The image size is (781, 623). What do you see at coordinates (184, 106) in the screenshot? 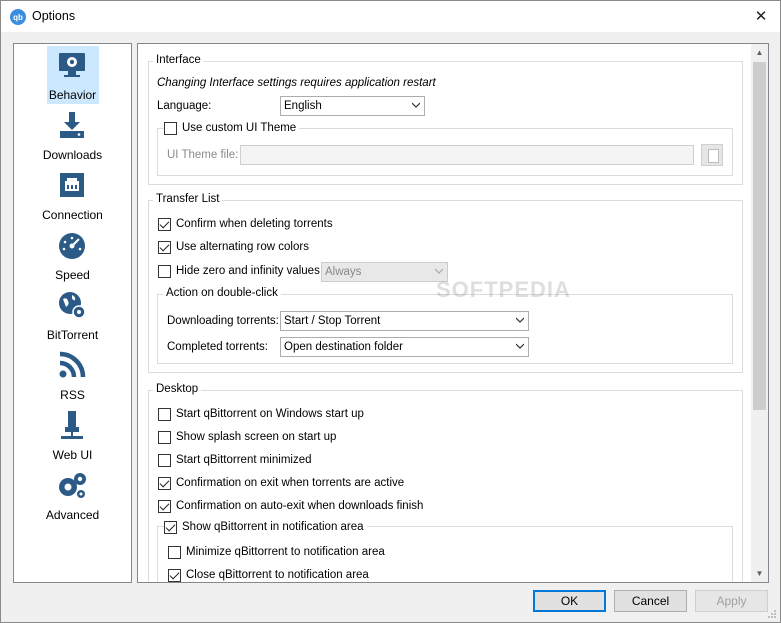
I see `language-label: Language:` at bounding box center [184, 106].